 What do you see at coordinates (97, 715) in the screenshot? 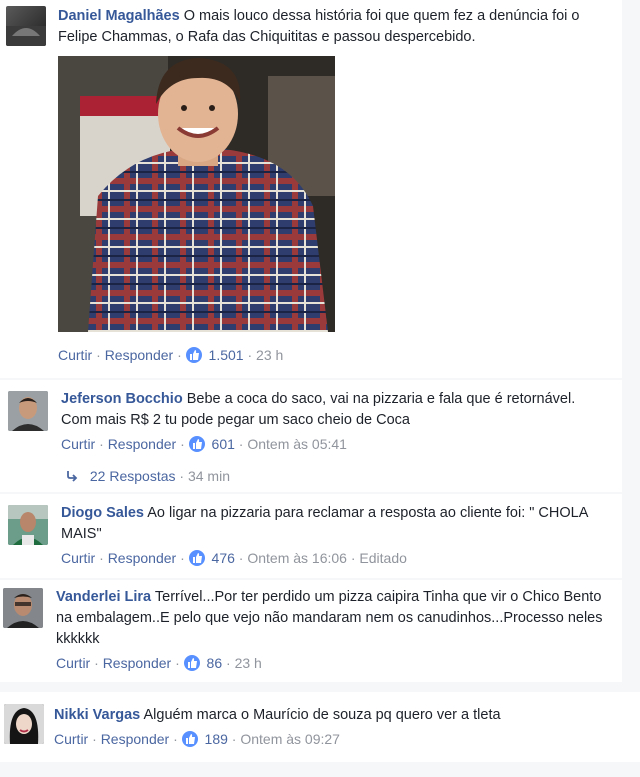
I see `comment-author: Nikki Vargas` at bounding box center [97, 715].